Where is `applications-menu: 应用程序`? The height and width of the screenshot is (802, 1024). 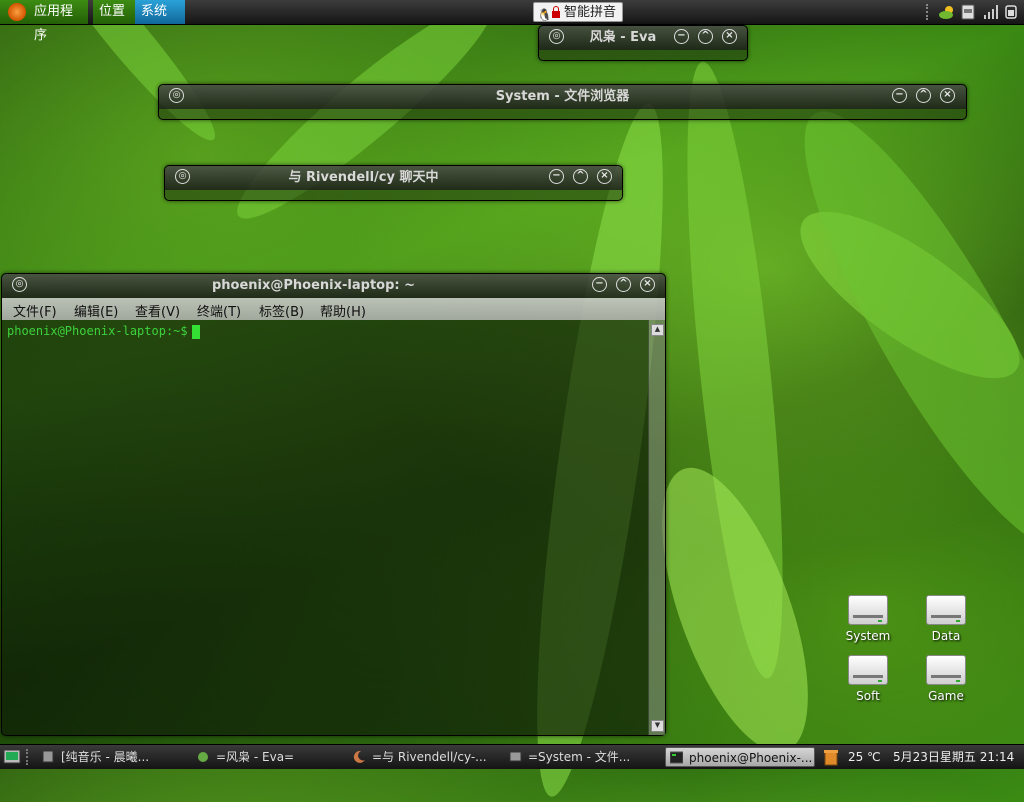
applications-menu: 应用程序 is located at coordinates (44, 21).